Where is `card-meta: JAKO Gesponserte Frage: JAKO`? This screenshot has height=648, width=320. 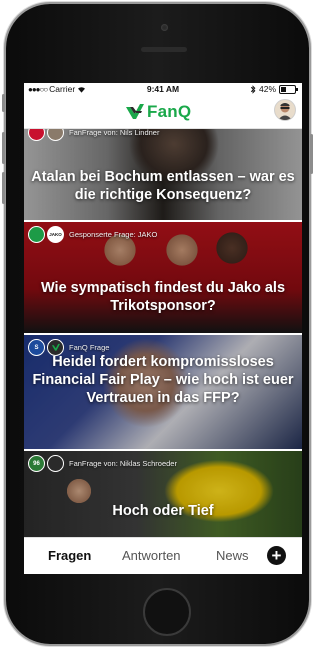
card-meta: JAKO Gesponserte Frage: JAKO is located at coordinates (92, 234).